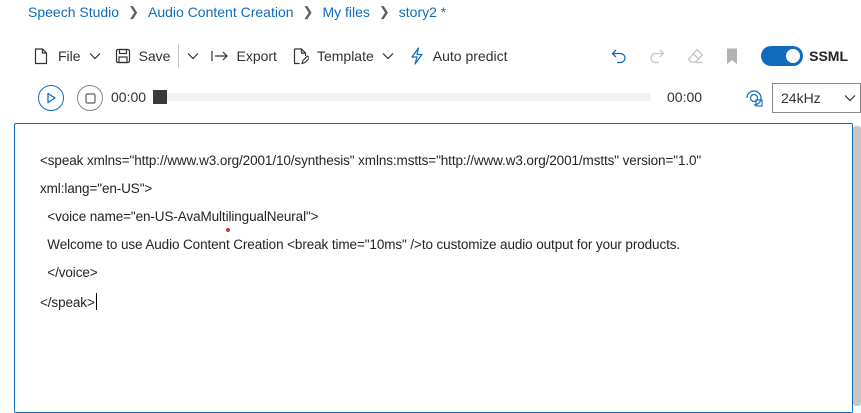  I want to click on code-line-last: </speak>, so click(68, 301).